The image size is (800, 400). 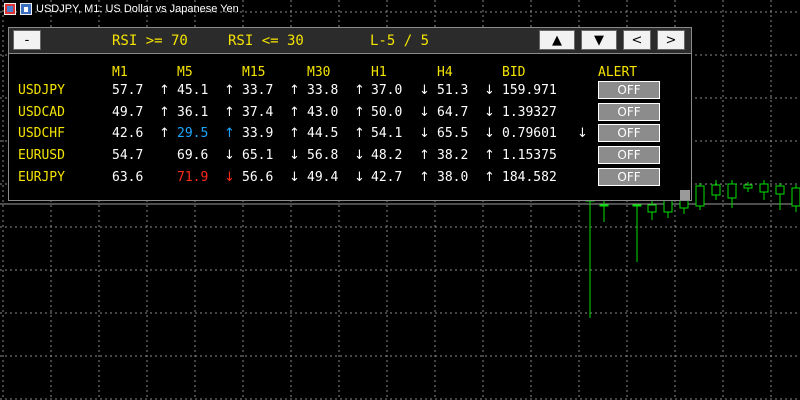 I want to click on scroll-up-button: ▲, so click(x=557, y=40).